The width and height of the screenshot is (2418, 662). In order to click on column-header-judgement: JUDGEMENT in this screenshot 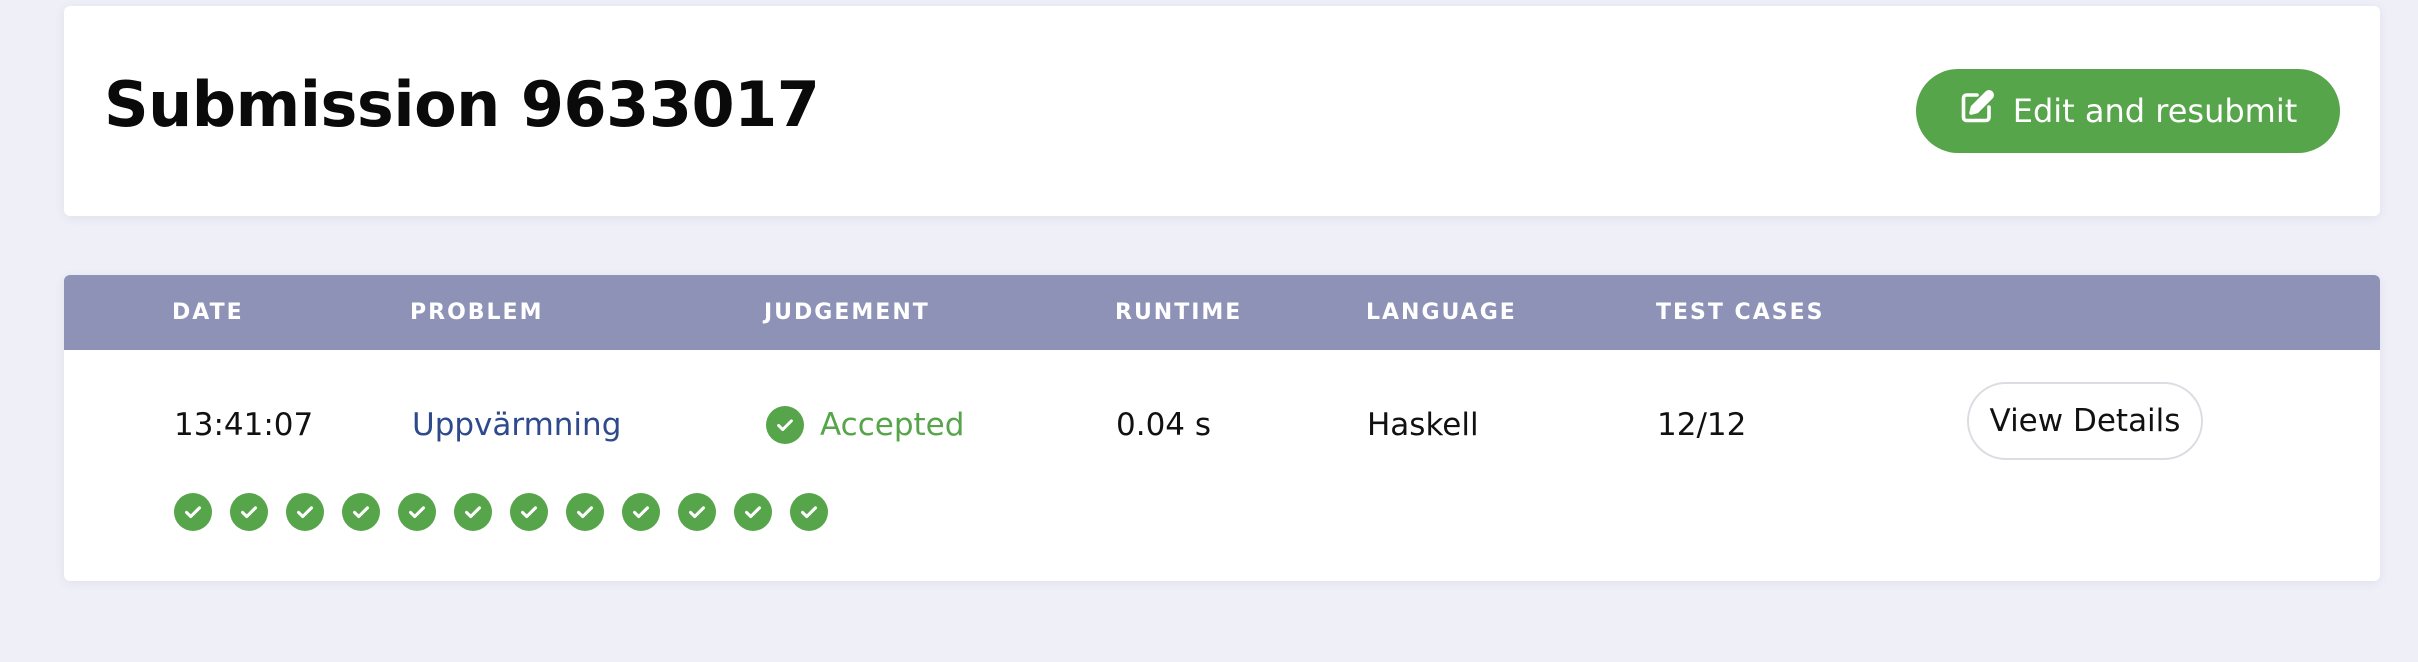, I will do `click(847, 312)`.